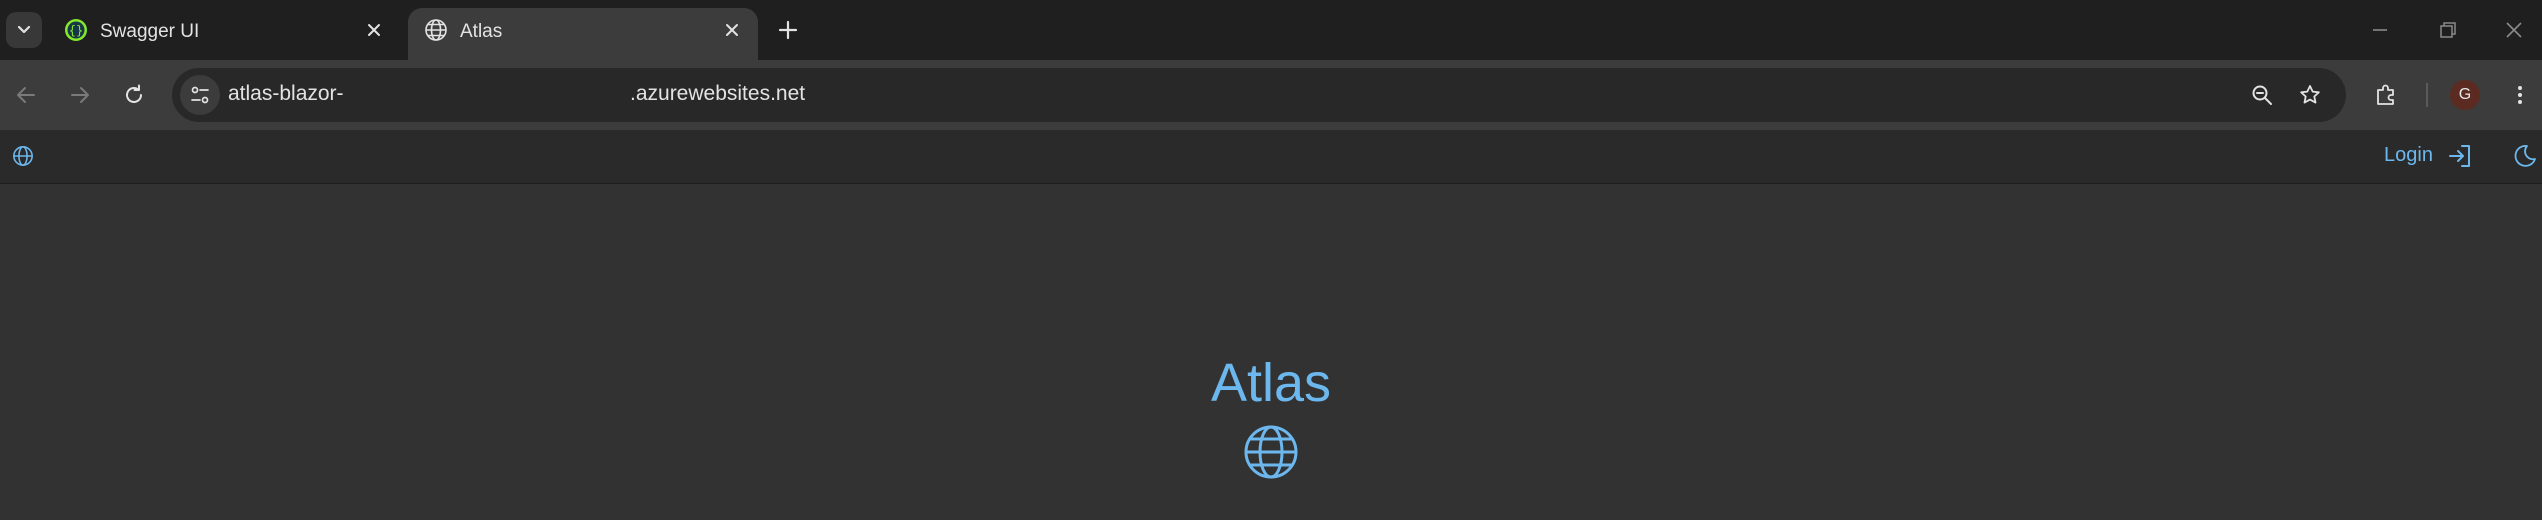 This screenshot has width=2542, height=520. I want to click on browser-menu-button, so click(2520, 95).